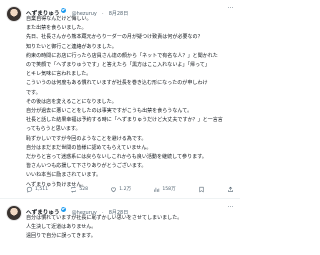 This screenshot has height=255, width=320. Describe the element at coordinates (59, 74) in the screenshot. I see `post-line: とキレ気味に言われました。` at that location.